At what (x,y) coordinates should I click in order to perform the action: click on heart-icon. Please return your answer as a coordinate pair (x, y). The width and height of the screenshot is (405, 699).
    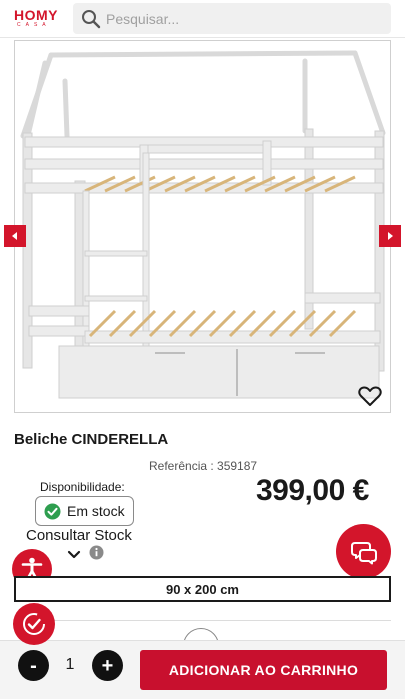
    Looking at the image, I should click on (370, 396).